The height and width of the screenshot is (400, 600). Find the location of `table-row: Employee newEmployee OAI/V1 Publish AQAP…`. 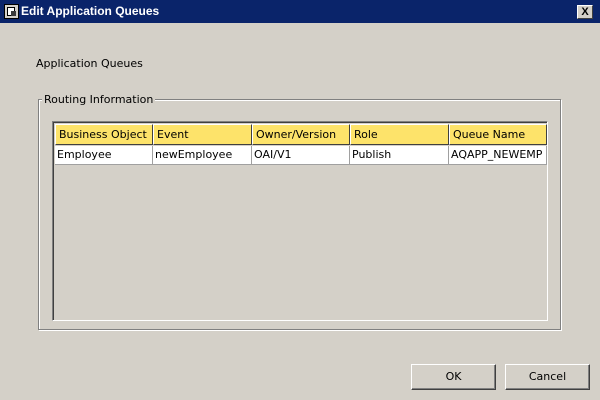

table-row: Employee newEmployee OAI/V1 Publish AQAP… is located at coordinates (301, 155).